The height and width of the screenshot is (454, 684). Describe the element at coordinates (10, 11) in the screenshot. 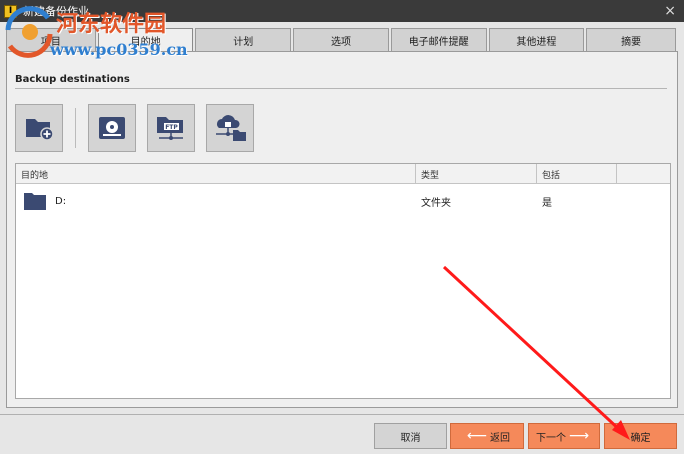

I see `app-icon: I` at that location.